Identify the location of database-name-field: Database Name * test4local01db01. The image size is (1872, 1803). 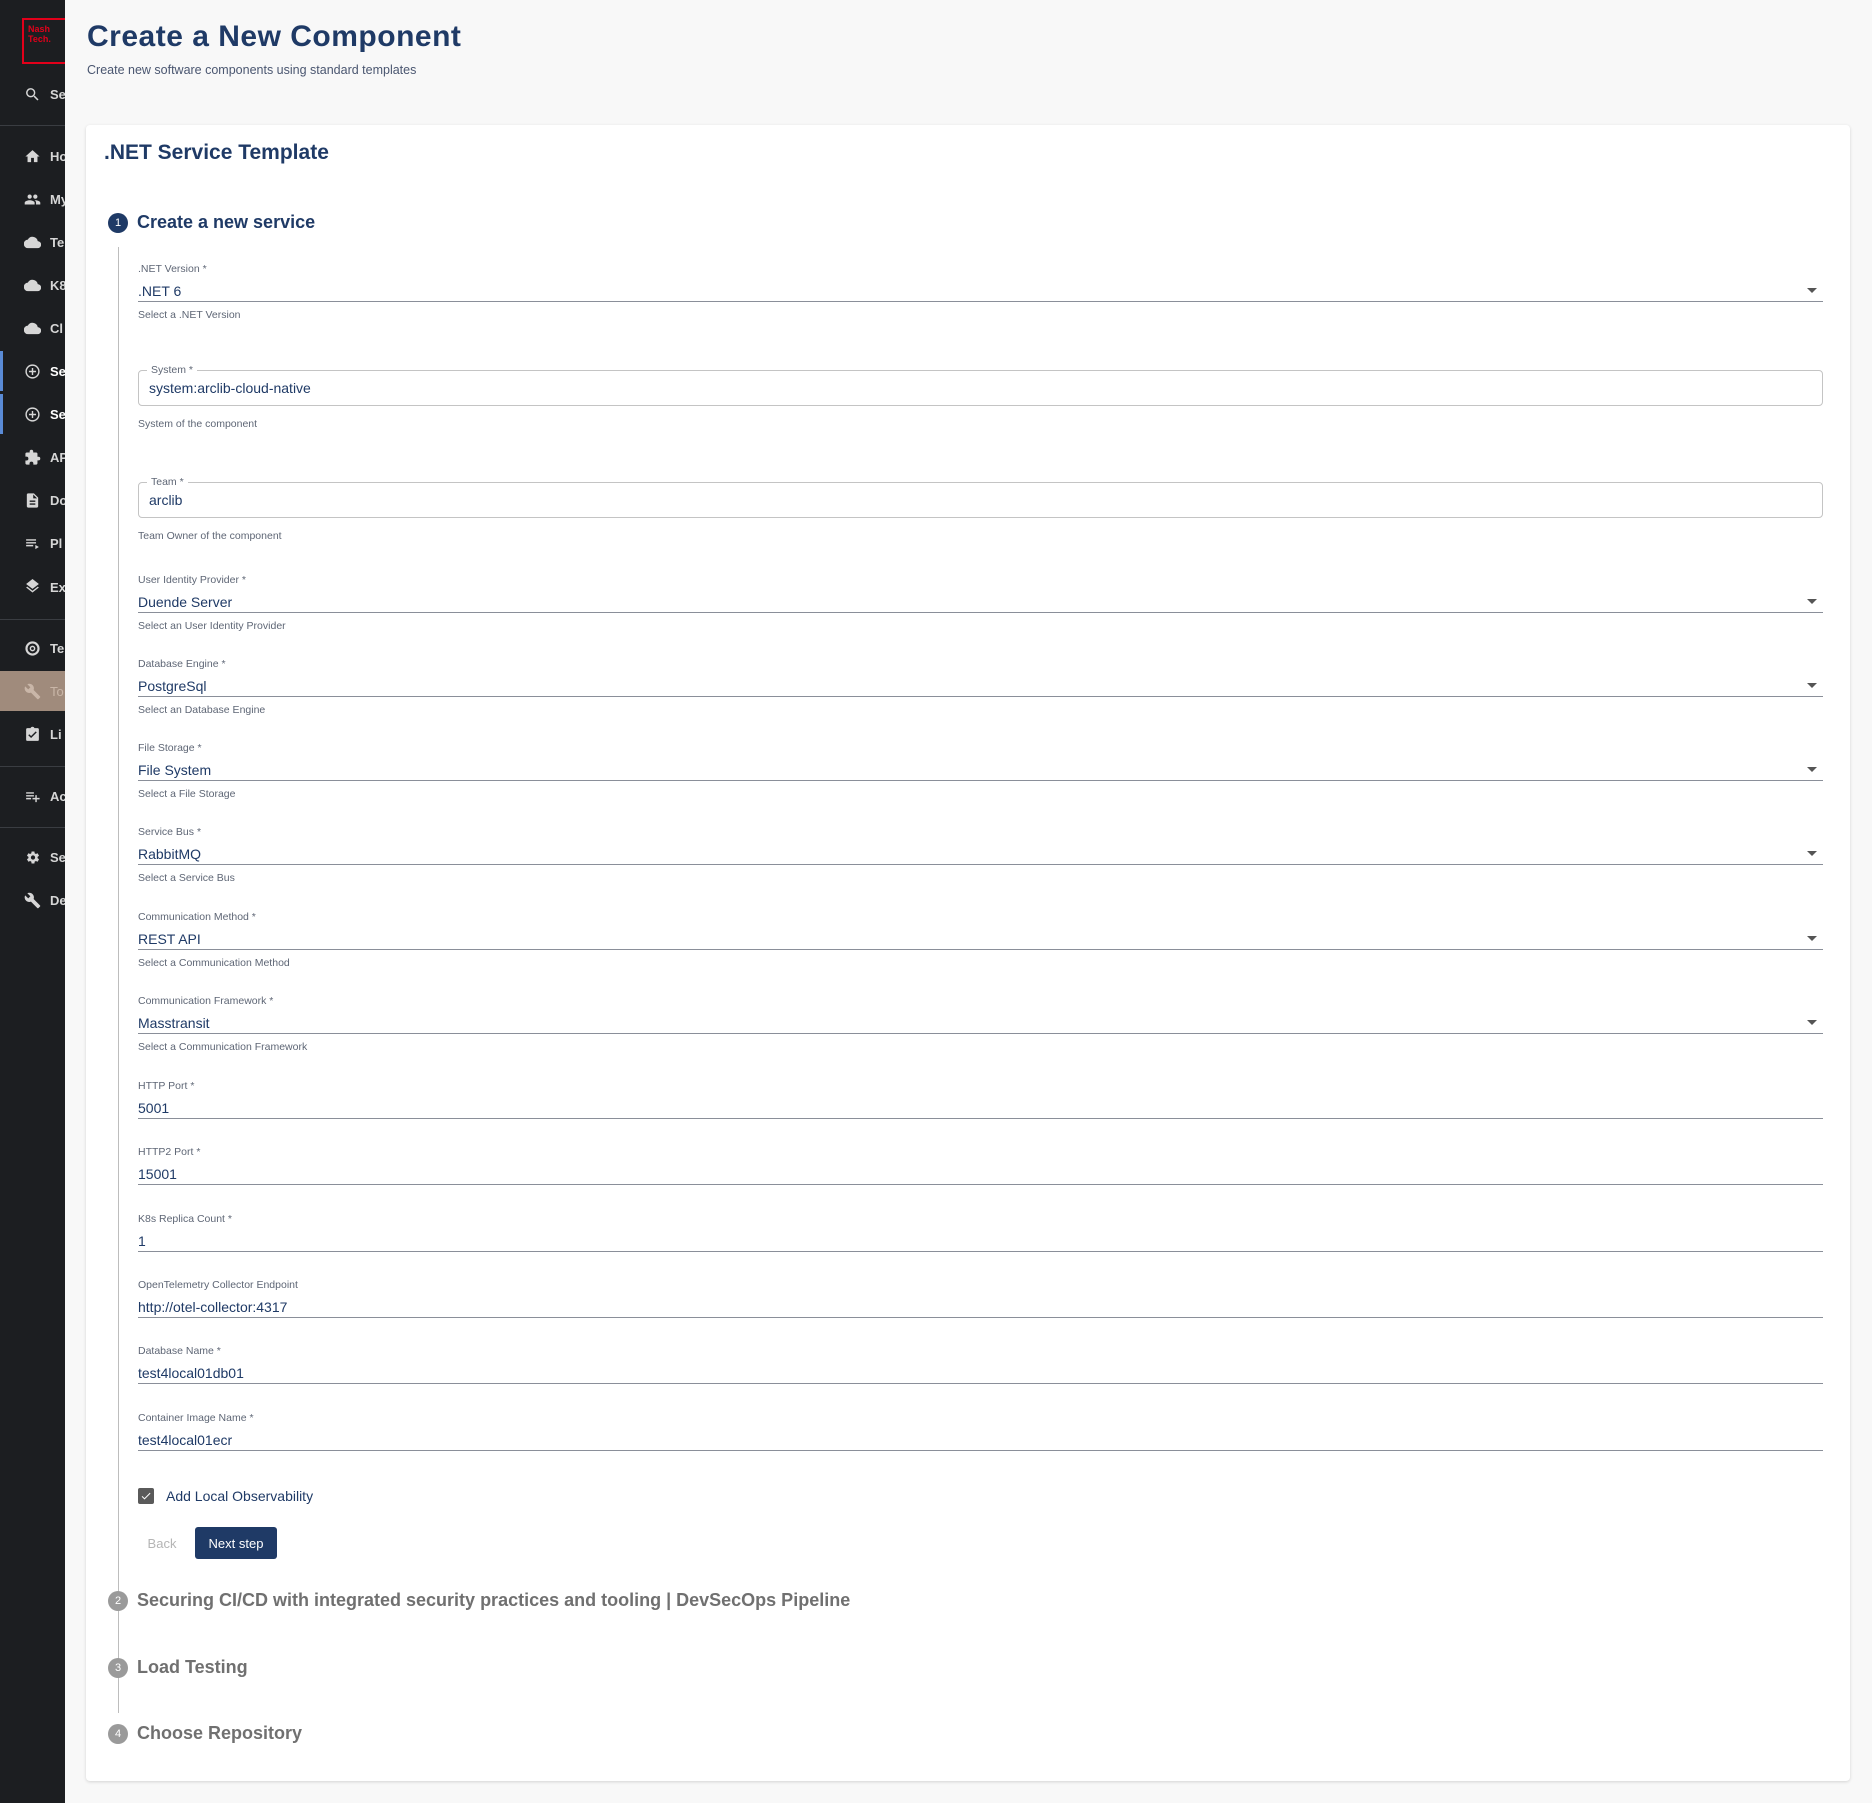
(980, 1364).